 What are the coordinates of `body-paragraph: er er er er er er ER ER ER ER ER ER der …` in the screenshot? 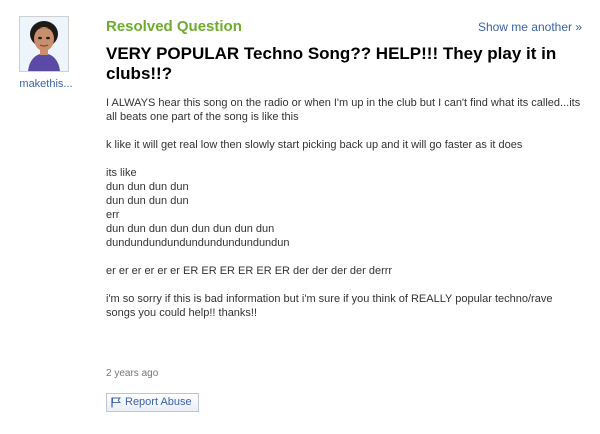 It's located at (249, 271).